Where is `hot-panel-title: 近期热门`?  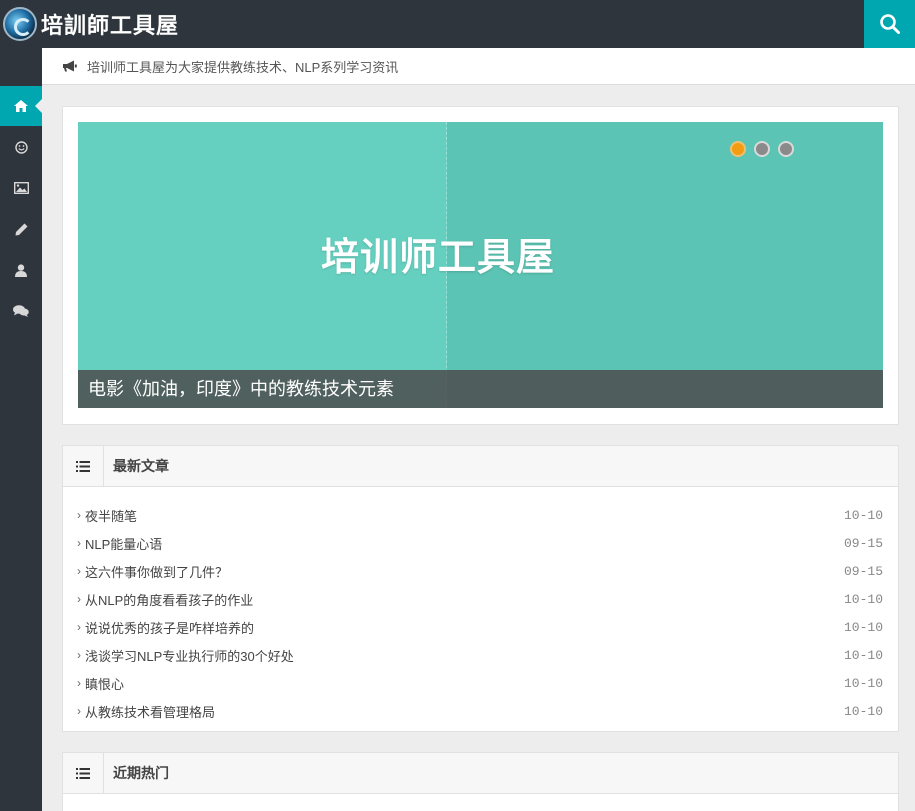 hot-panel-title: 近期热门 is located at coordinates (141, 773).